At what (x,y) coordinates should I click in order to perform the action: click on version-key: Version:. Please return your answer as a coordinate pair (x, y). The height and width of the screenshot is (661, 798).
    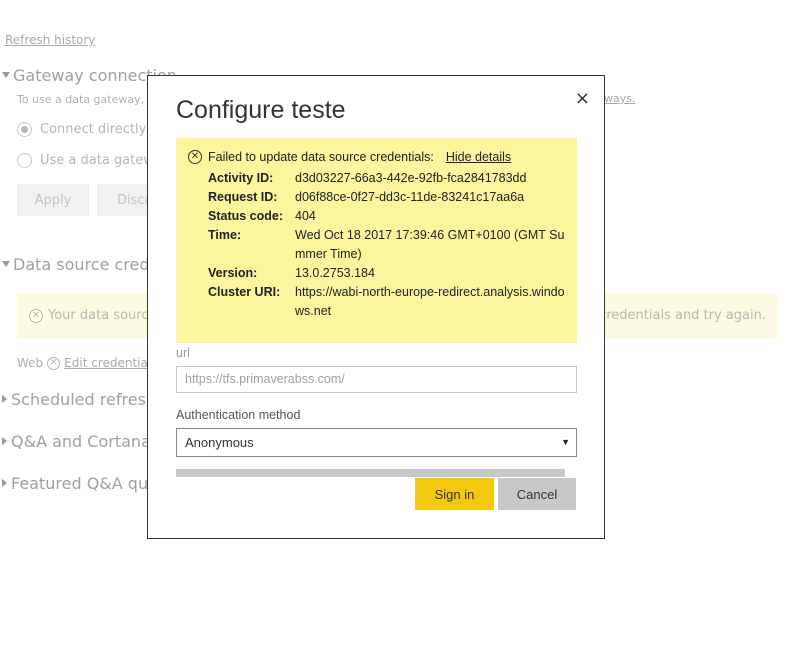
    Looking at the image, I should click on (233, 273).